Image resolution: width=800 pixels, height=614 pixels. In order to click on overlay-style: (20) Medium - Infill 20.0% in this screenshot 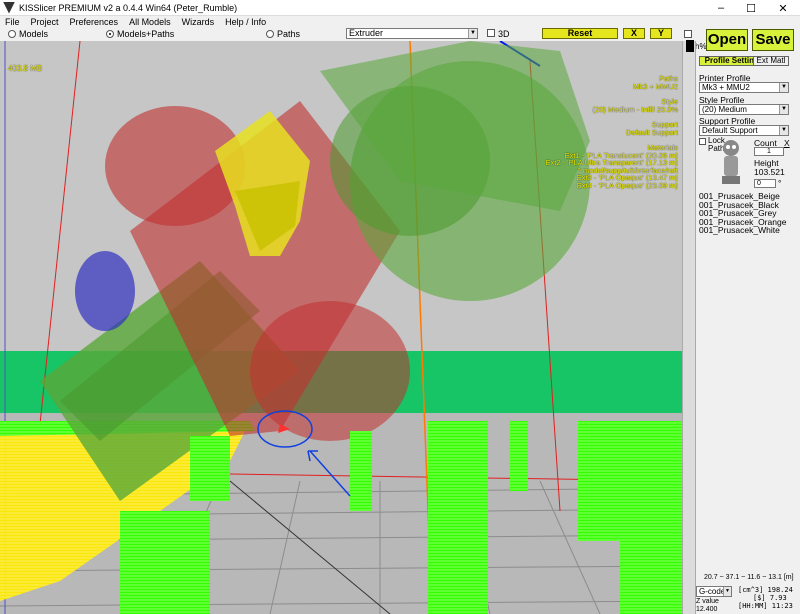, I will do `click(635, 109)`.